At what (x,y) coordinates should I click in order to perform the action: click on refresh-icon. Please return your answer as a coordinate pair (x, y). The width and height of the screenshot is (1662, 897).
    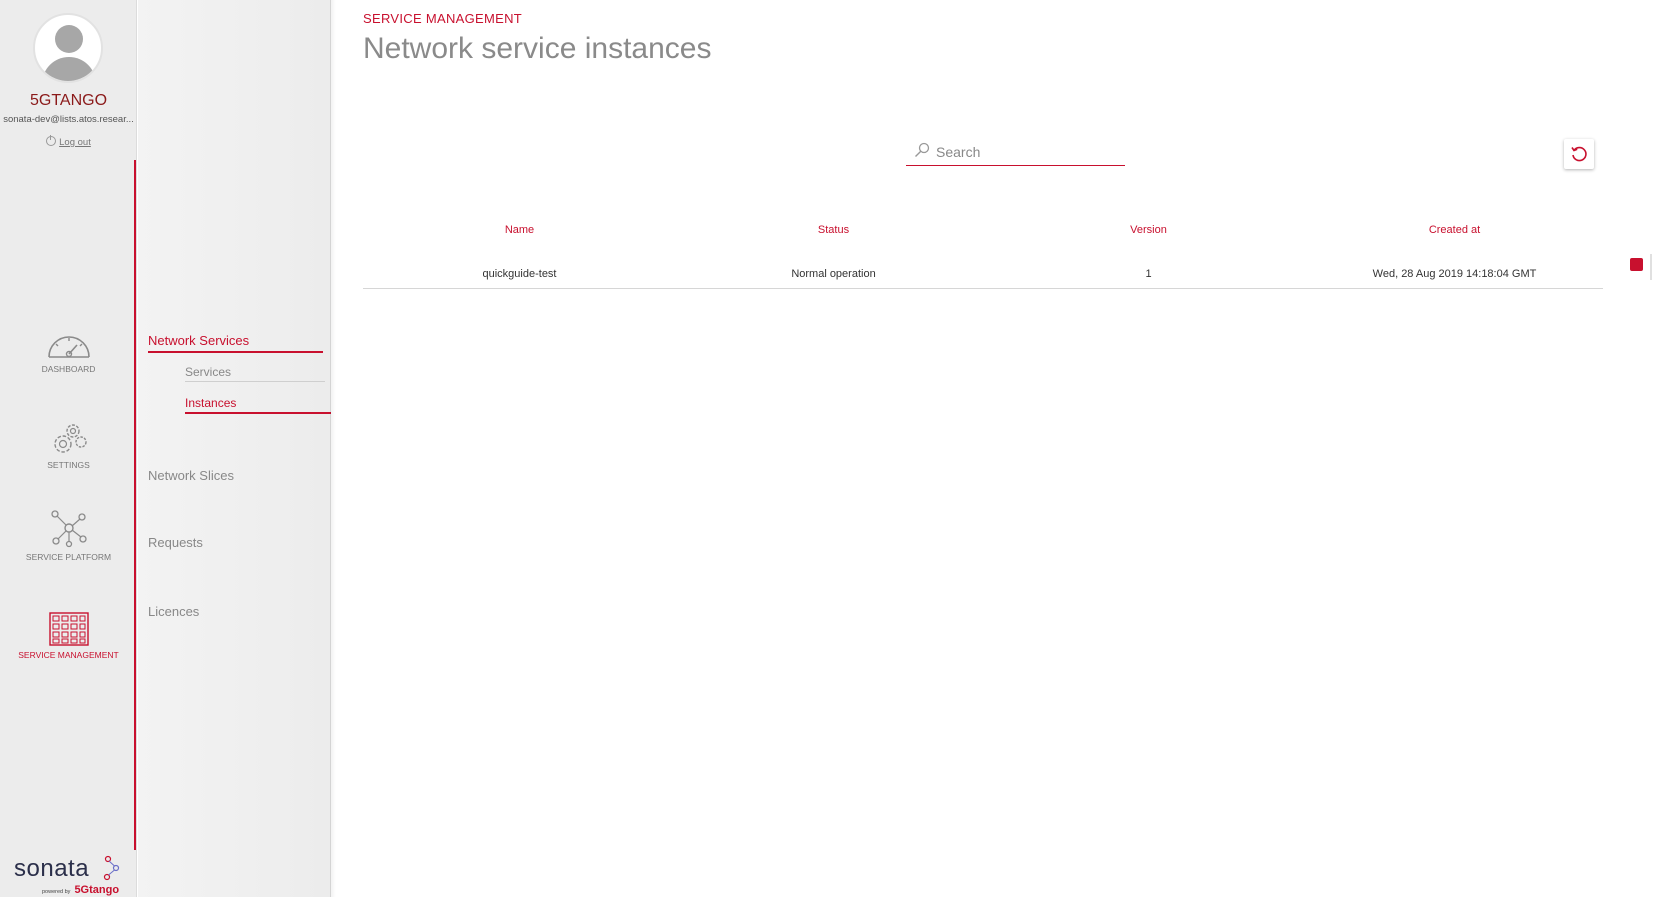
    Looking at the image, I should click on (1579, 154).